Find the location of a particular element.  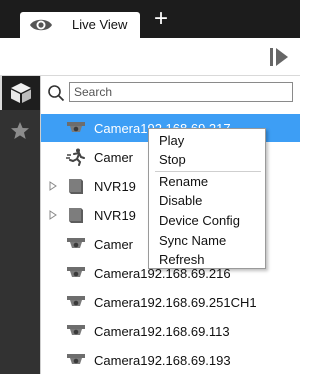

menu-item-rename: Rename is located at coordinates (207, 182).